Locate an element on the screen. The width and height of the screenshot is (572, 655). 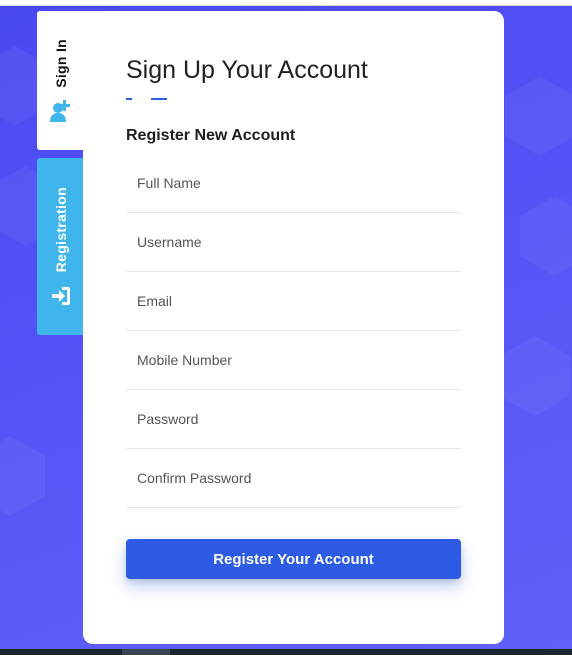
full-name-input is located at coordinates (293, 183).